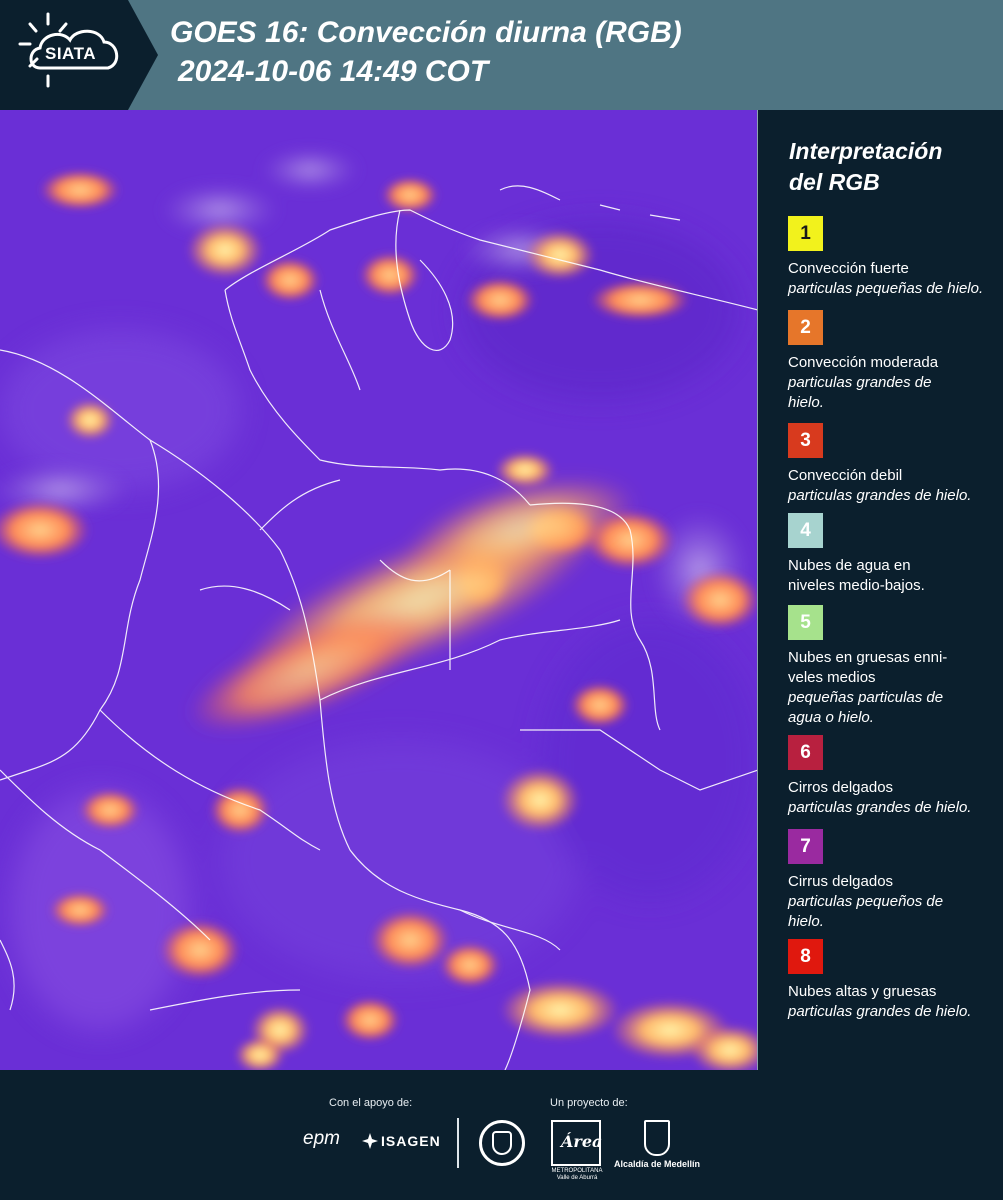 Image resolution: width=1003 pixels, height=1200 pixels. I want to click on footer-divider, so click(458, 1143).